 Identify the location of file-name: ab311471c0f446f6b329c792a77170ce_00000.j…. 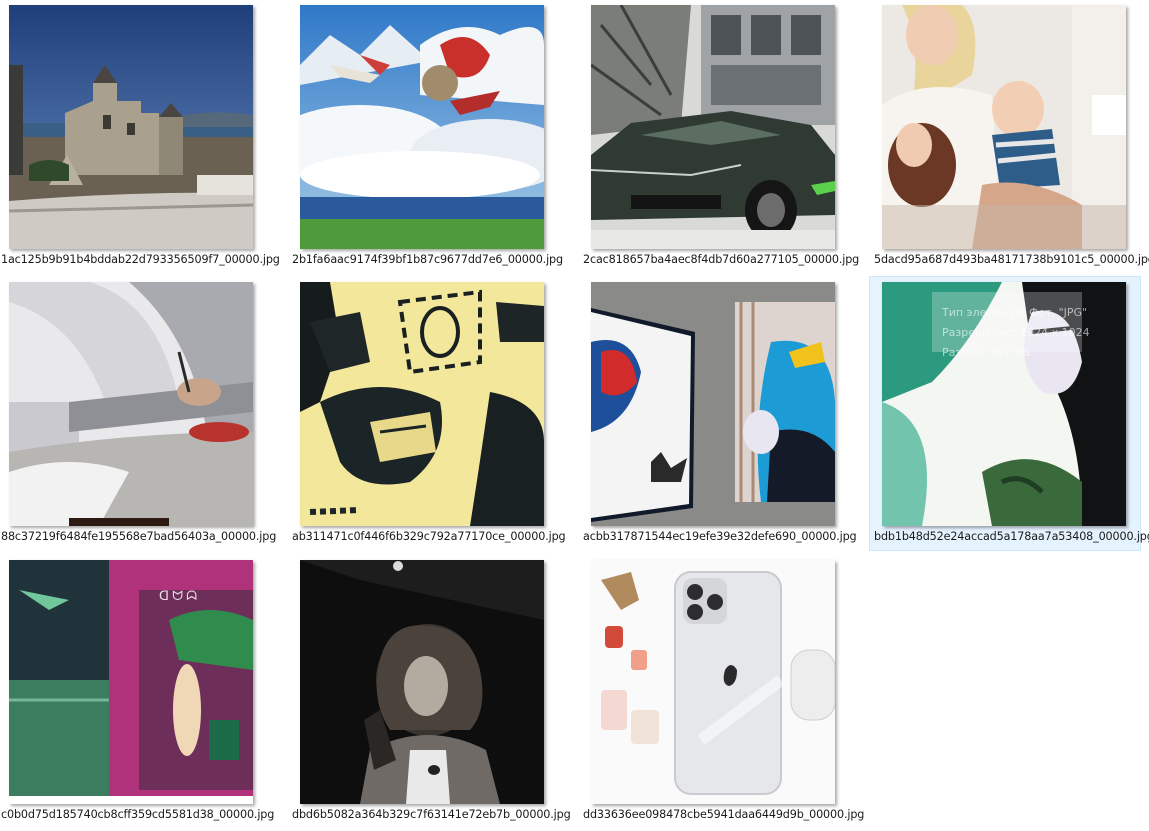
(429, 536).